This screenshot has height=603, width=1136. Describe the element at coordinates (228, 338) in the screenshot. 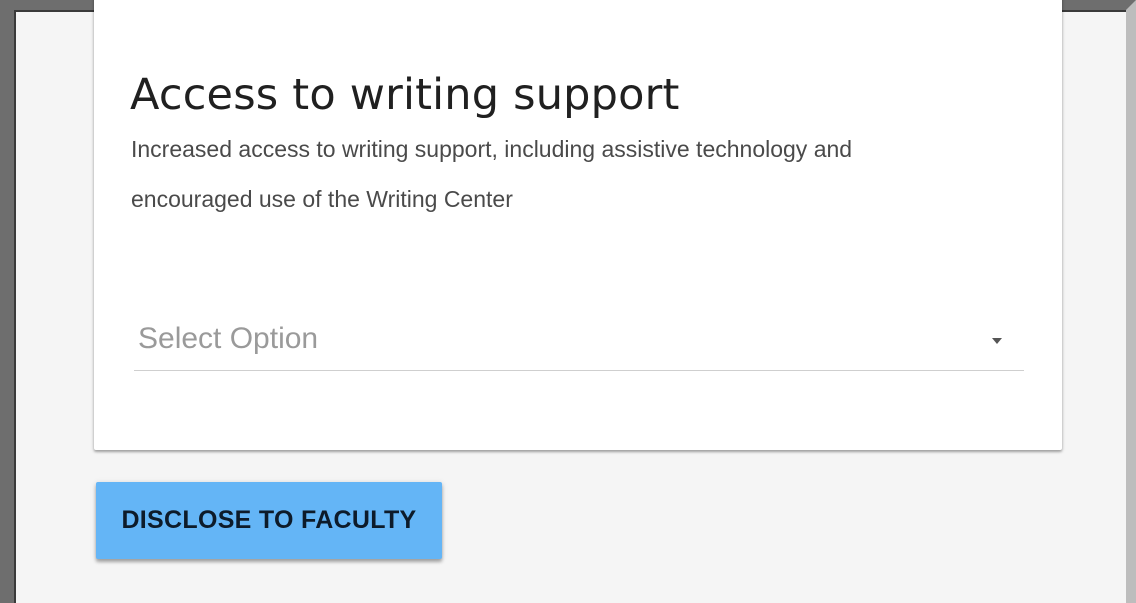

I see `select-placeholder: Select Option` at that location.